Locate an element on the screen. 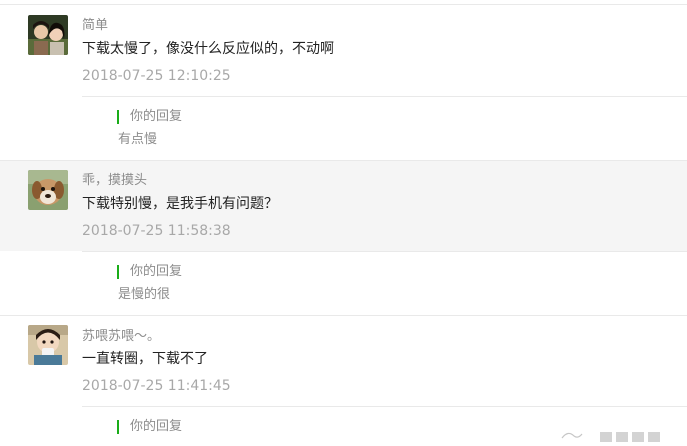 The width and height of the screenshot is (687, 446). comment-text: 一直转圈，下载不了 is located at coordinates (145, 359).